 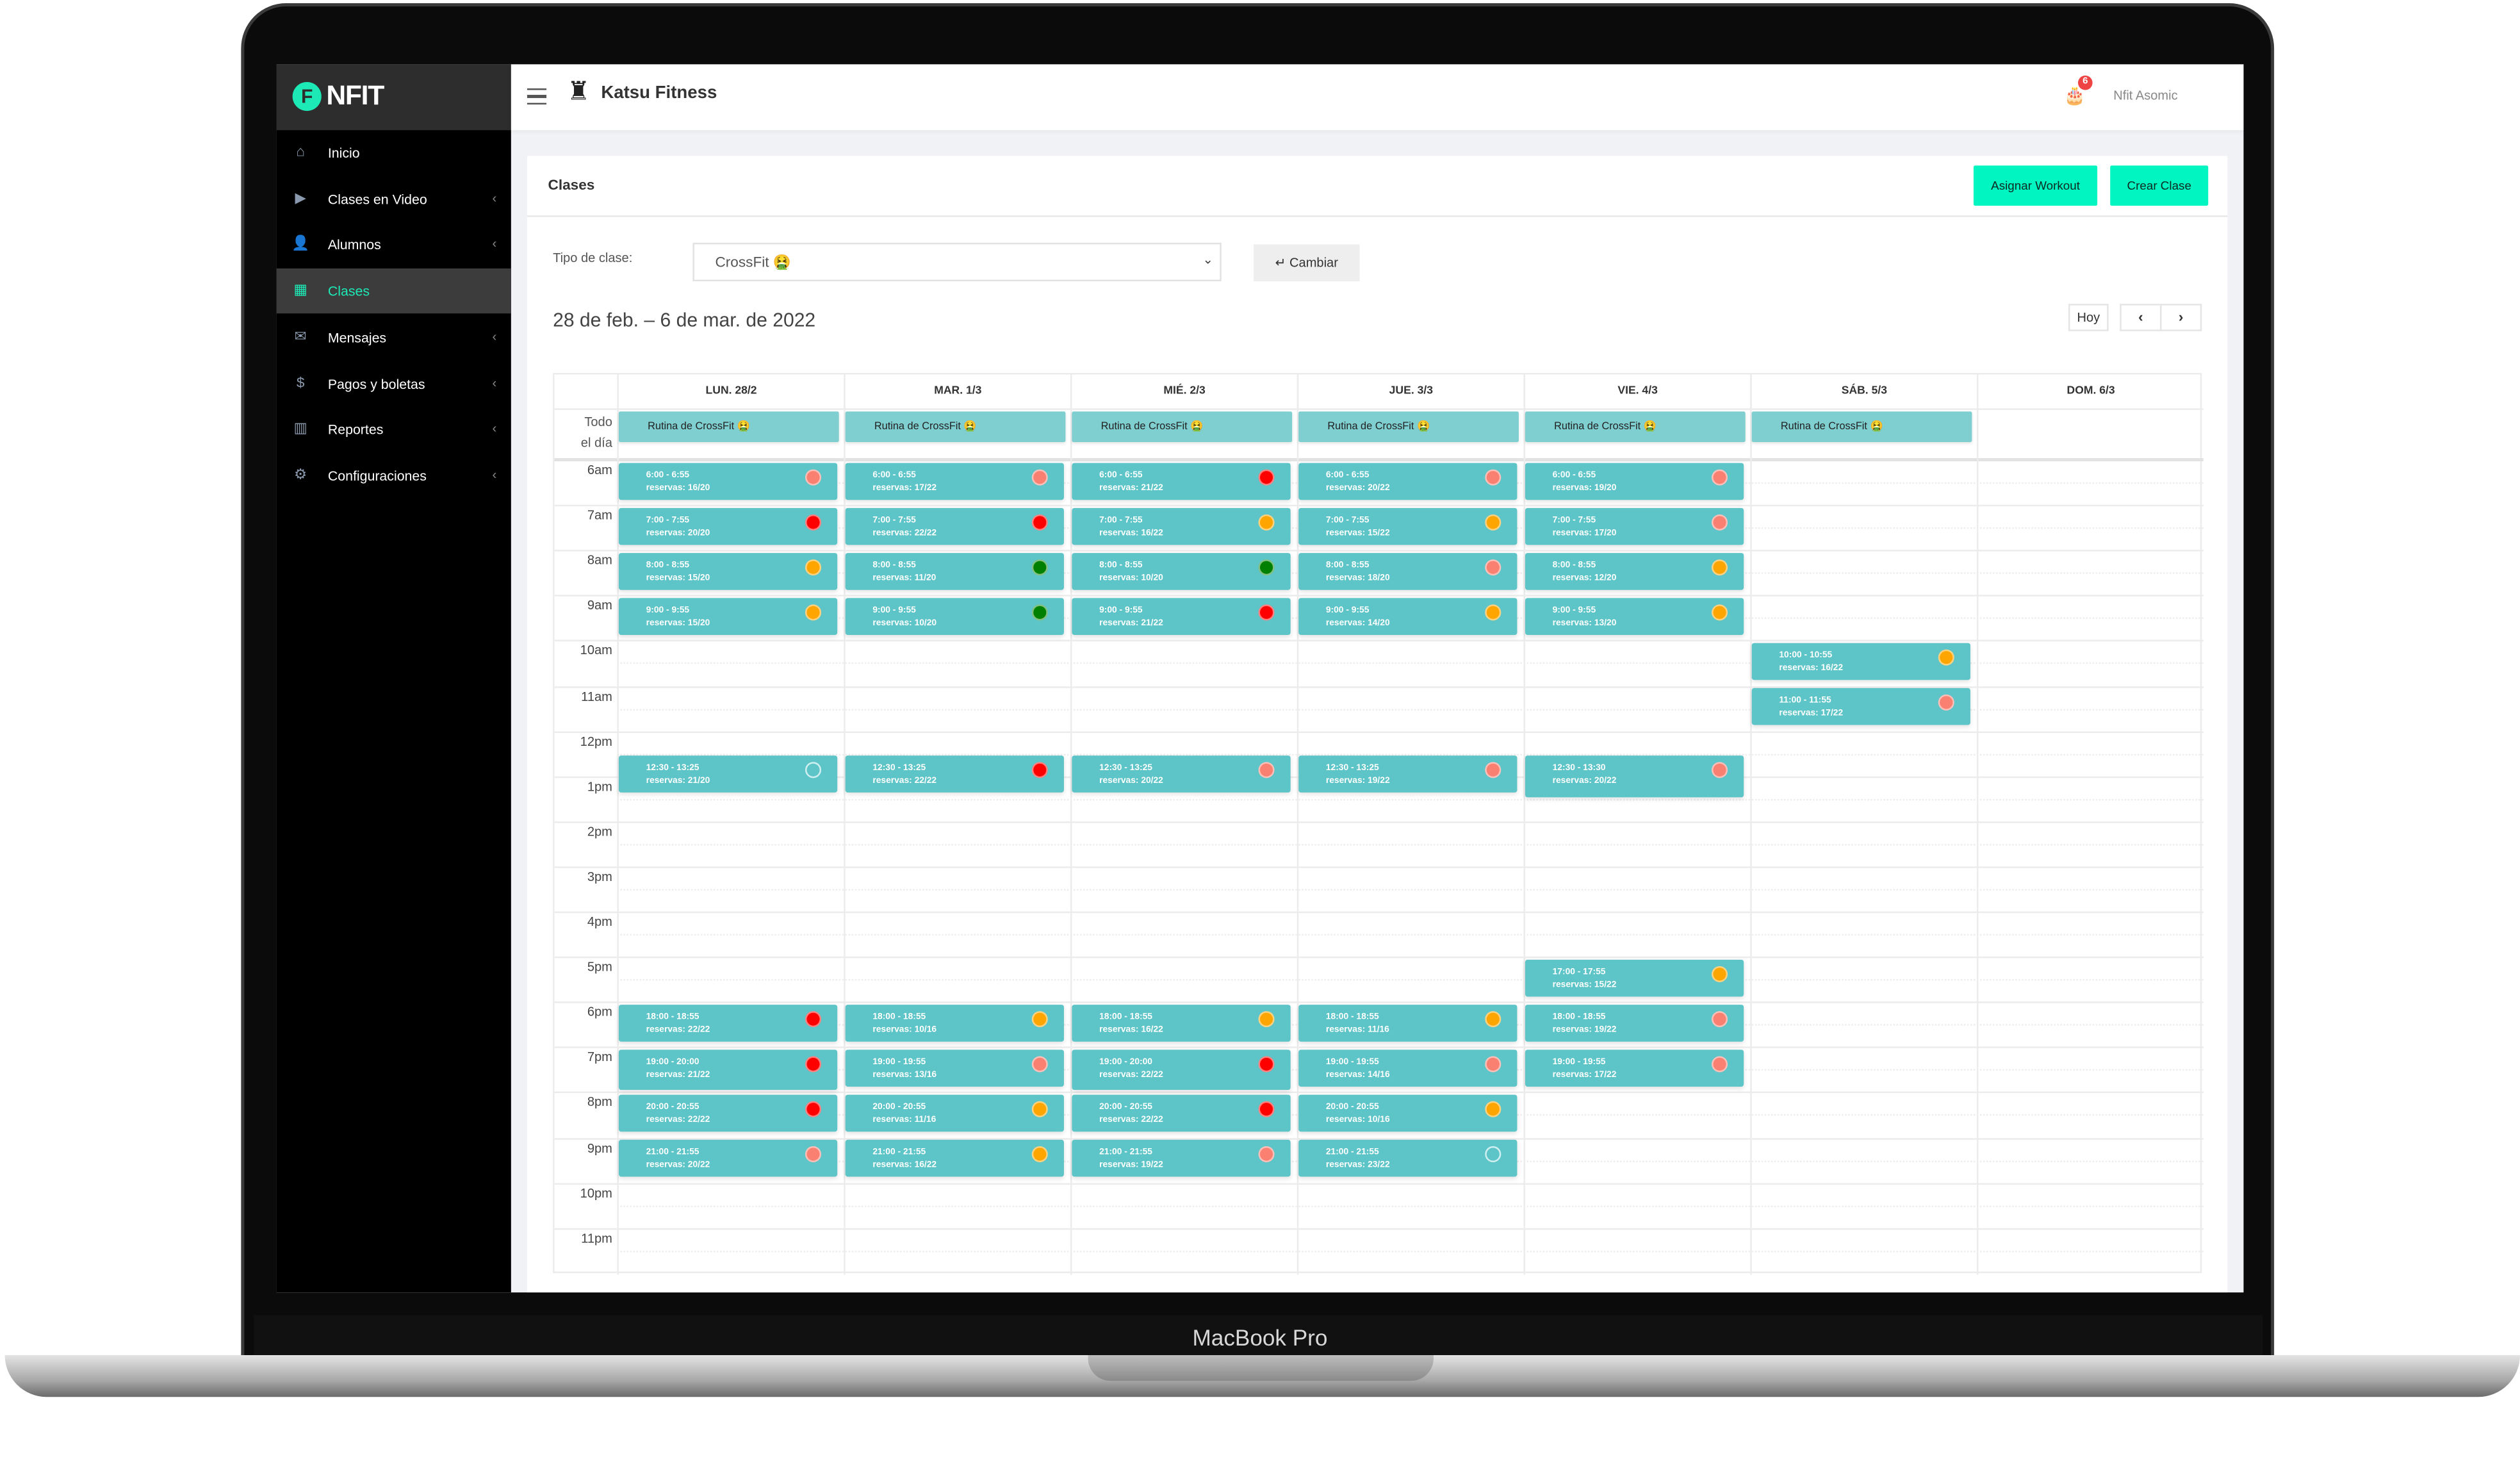 I want to click on class-event: 7:00 - 7:55 reservas: 17/20, so click(x=1634, y=526).